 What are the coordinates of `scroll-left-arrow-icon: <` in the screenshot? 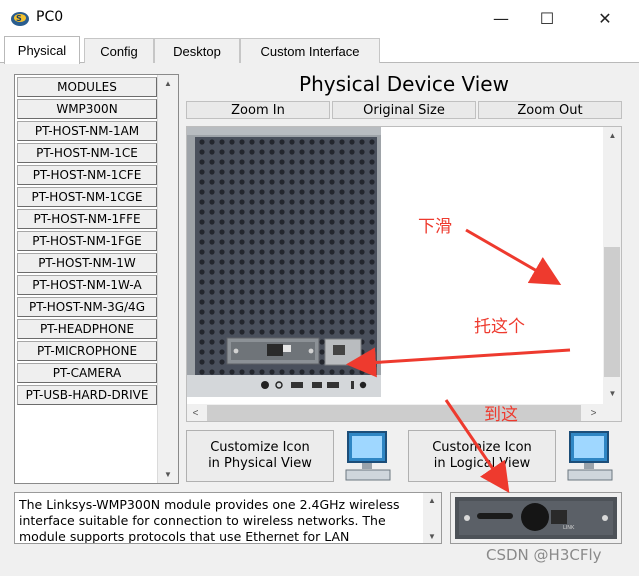 It's located at (195, 412).